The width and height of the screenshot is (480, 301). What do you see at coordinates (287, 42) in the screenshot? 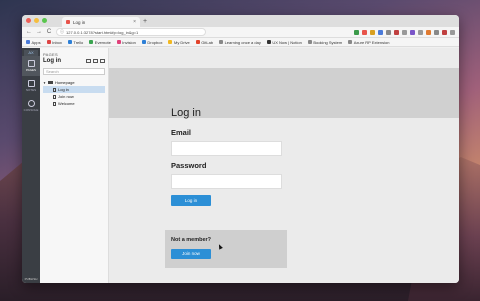
I see `bookmark-label: UX Now | Notion` at bounding box center [287, 42].